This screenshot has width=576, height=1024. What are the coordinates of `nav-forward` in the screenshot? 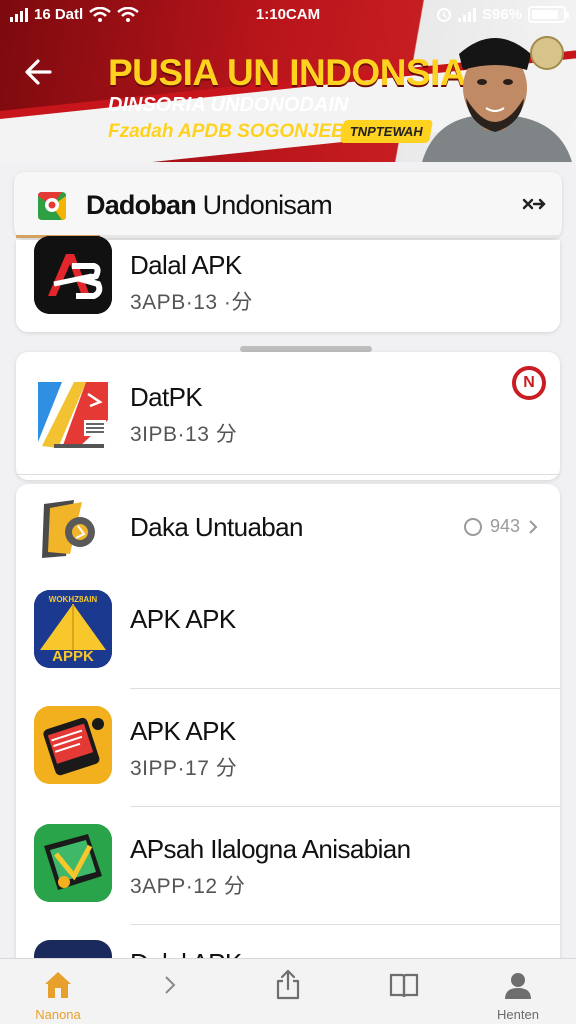 It's located at (170, 991).